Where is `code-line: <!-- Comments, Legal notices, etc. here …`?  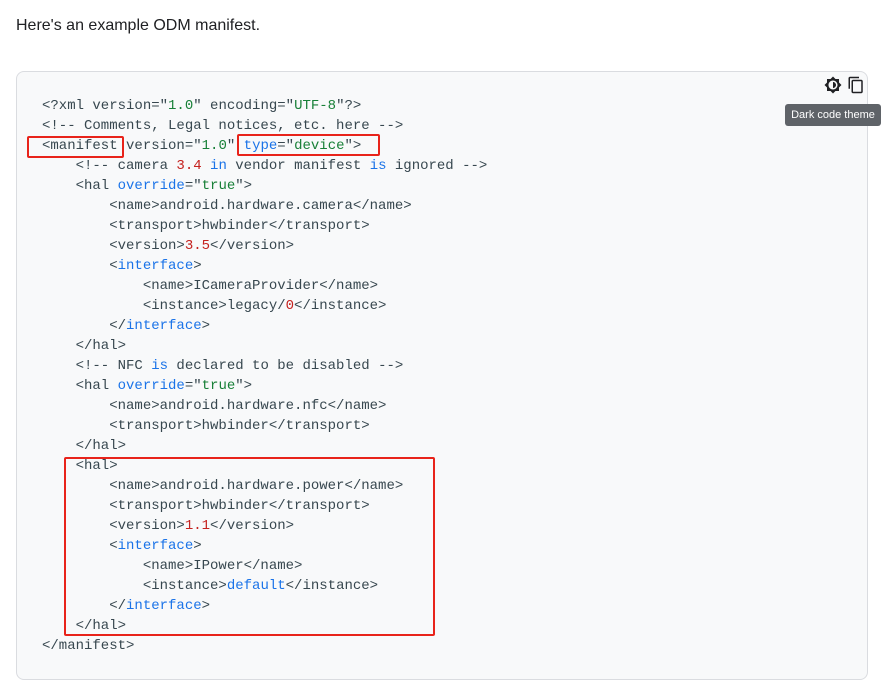
code-line: <!-- Comments, Legal notices, etc. here … is located at coordinates (264, 126).